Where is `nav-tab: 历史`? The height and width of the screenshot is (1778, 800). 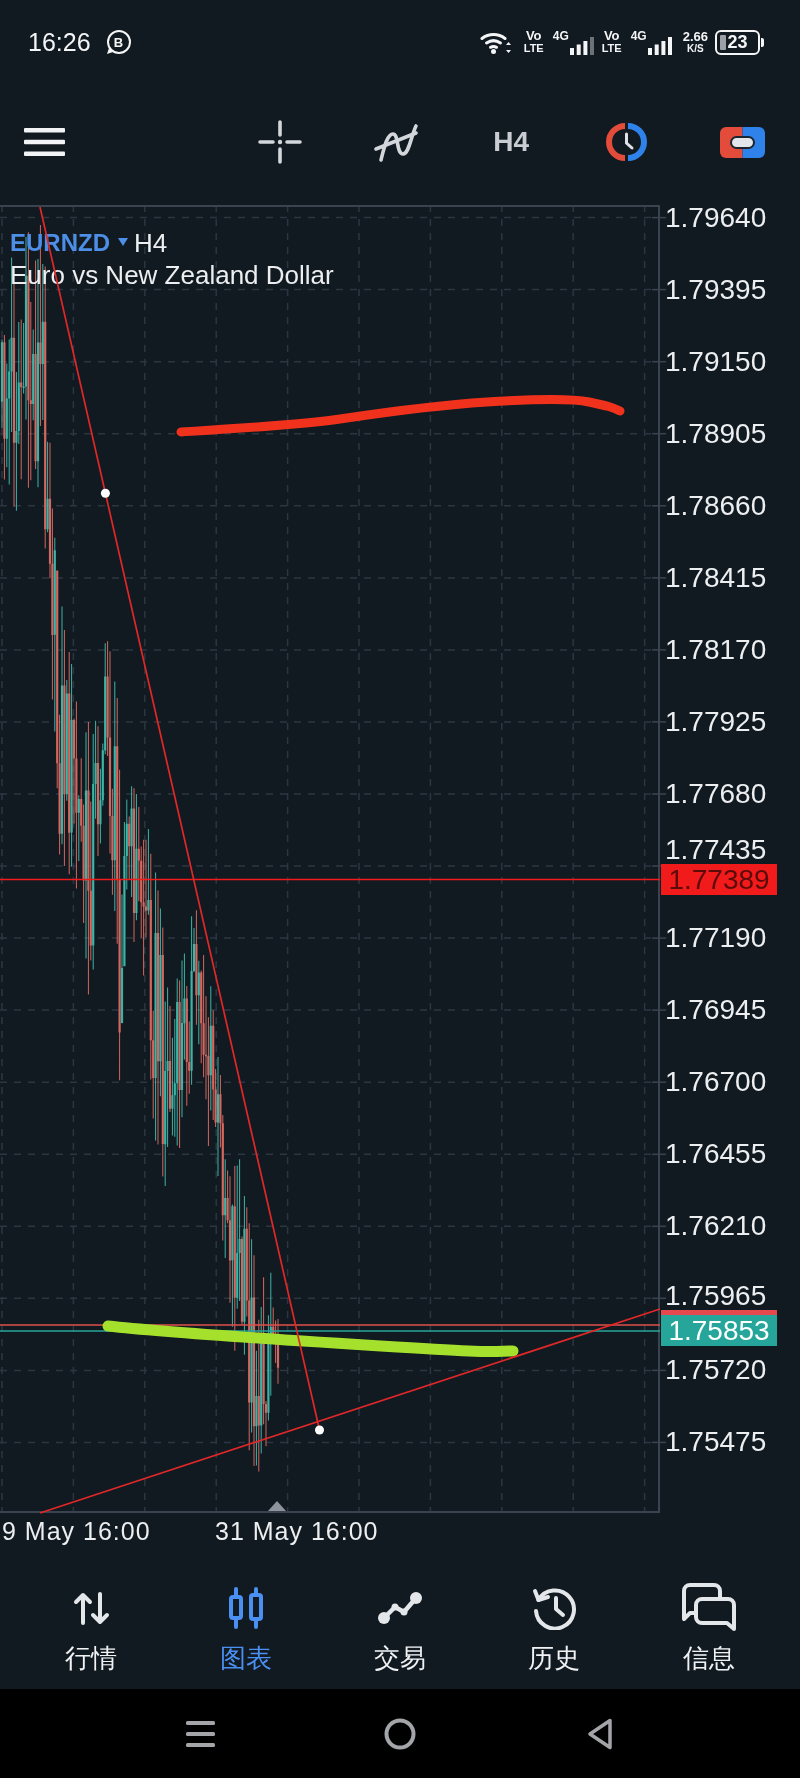
nav-tab: 历史 is located at coordinates (554, 1629).